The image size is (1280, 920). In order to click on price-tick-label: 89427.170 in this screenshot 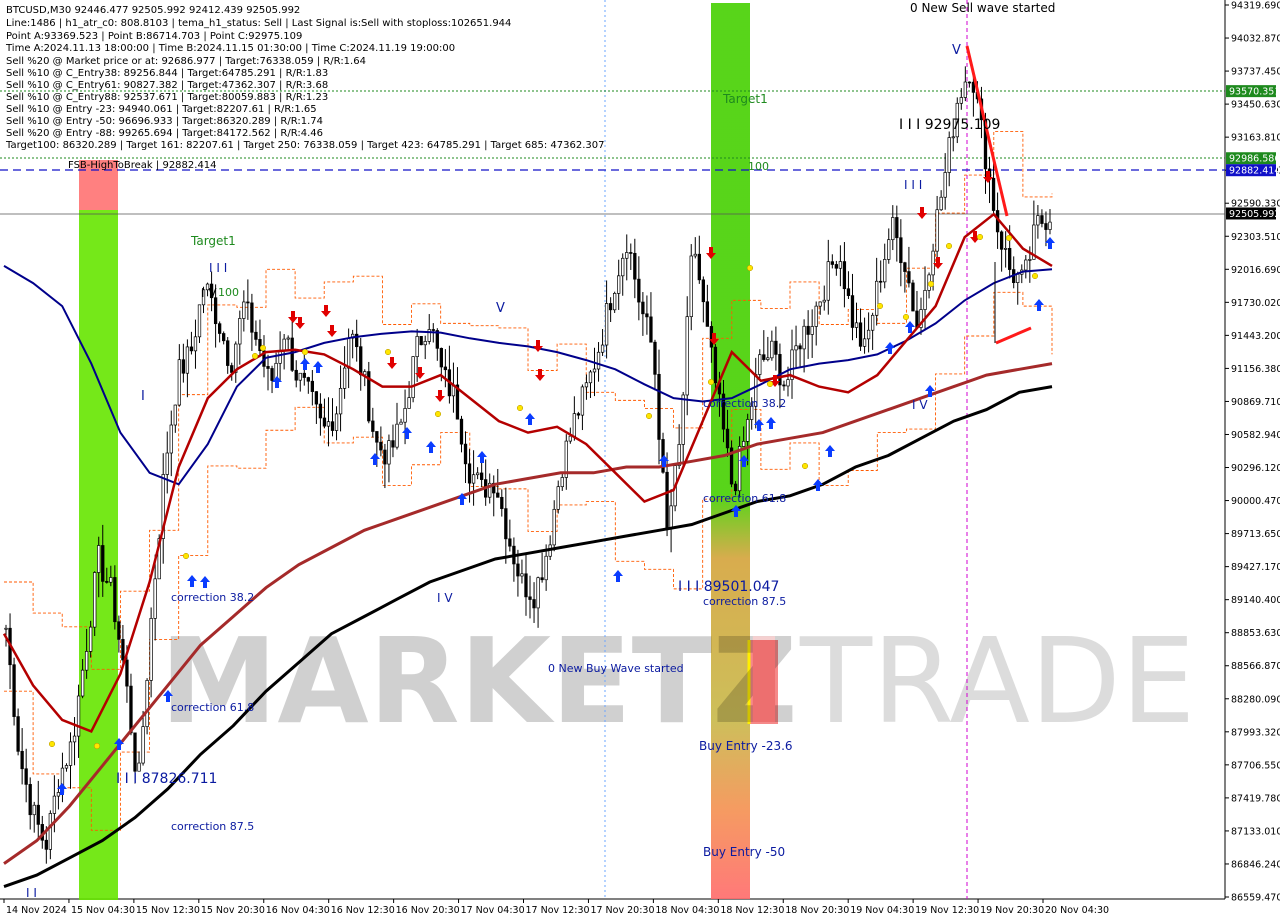, I will do `click(1255, 567)`.